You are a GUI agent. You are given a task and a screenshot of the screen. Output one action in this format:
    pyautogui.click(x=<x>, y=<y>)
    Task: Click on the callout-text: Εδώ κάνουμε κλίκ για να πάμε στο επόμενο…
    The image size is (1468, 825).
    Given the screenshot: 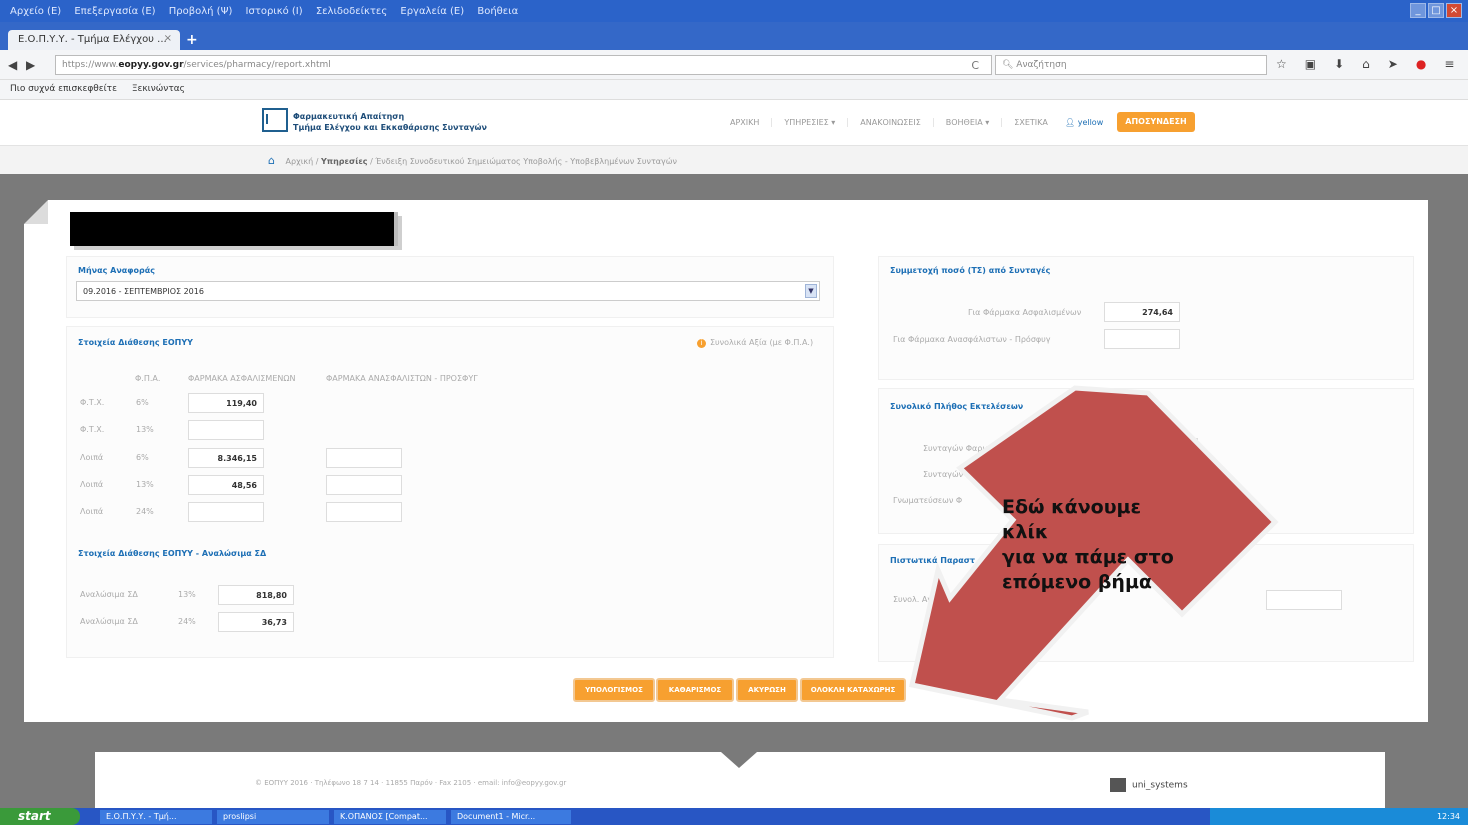 What is the action you would take?
    pyautogui.click(x=1088, y=545)
    